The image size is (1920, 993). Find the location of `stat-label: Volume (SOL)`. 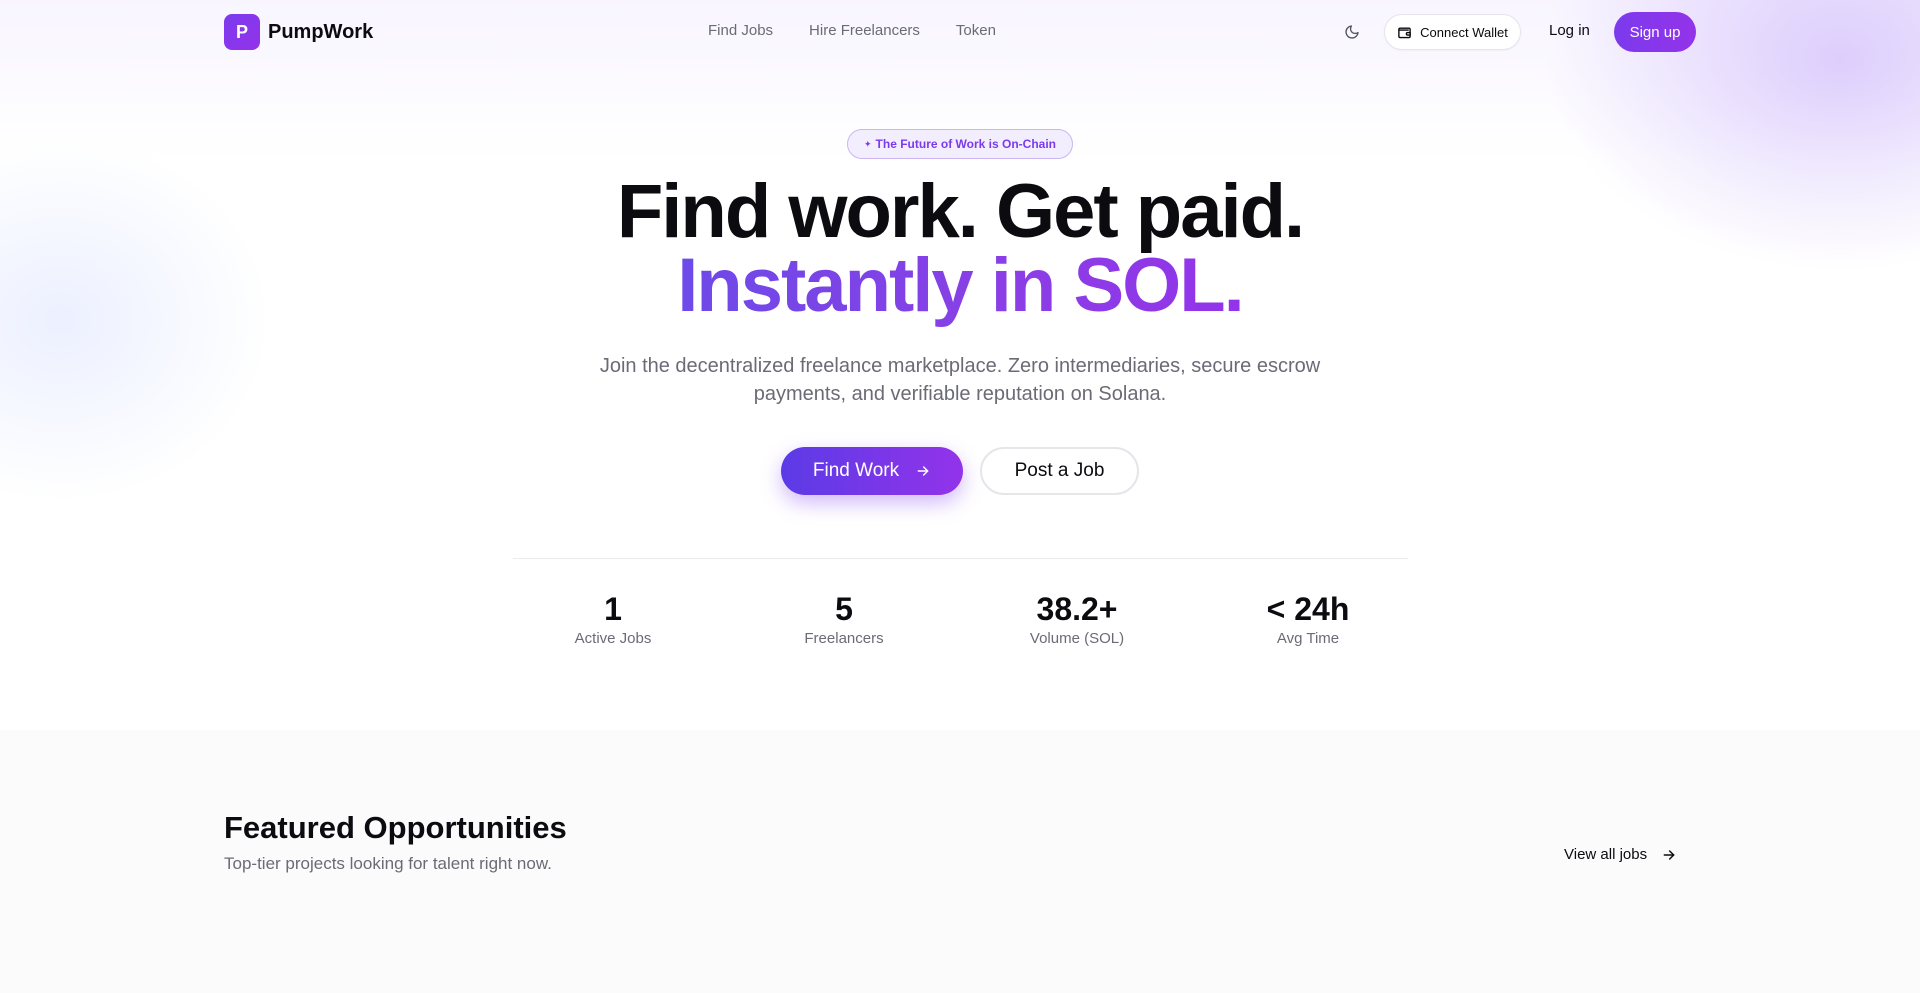

stat-label: Volume (SOL) is located at coordinates (1077, 638).